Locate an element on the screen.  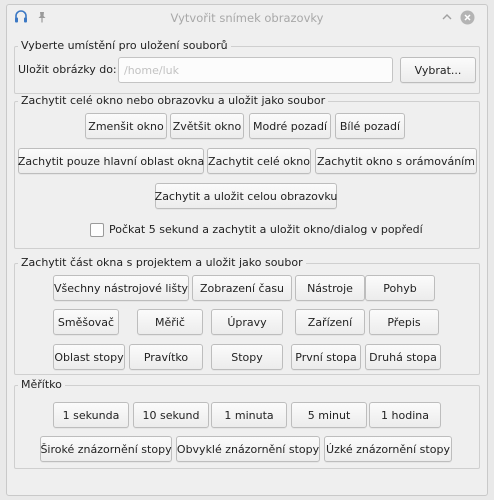
chevron-up-icon is located at coordinates (447, 17).